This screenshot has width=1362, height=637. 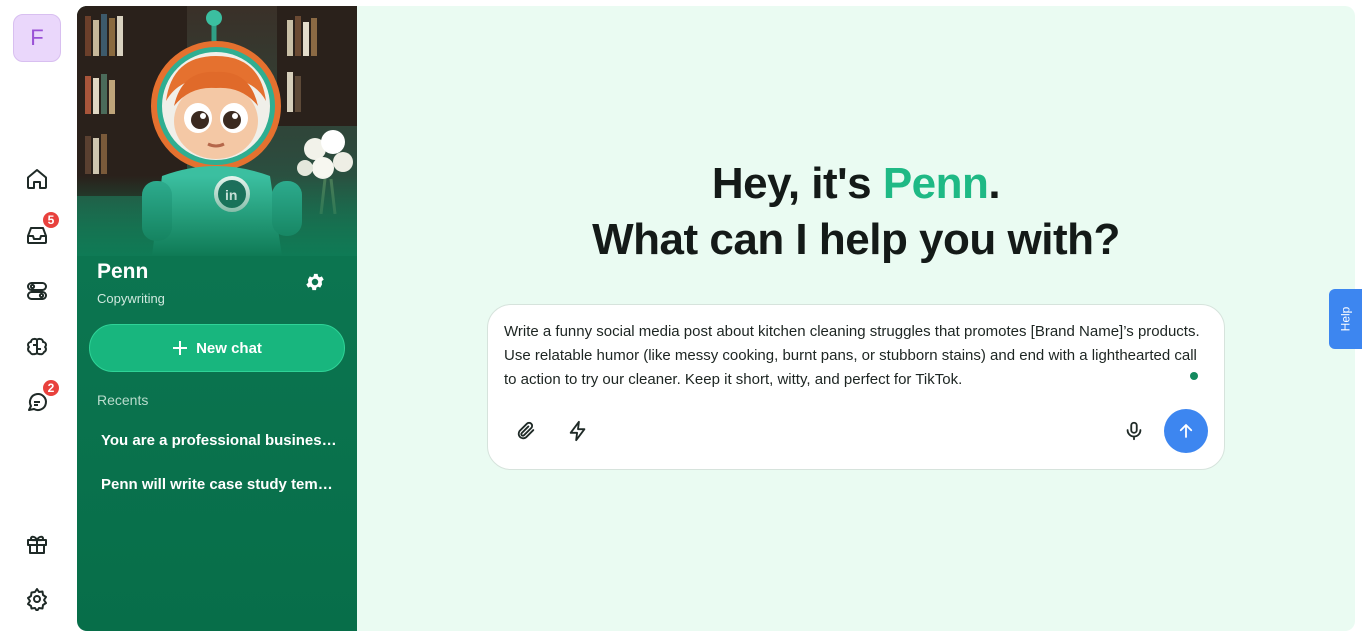 I want to click on icon-rail: F 5 2, so click(x=38, y=318).